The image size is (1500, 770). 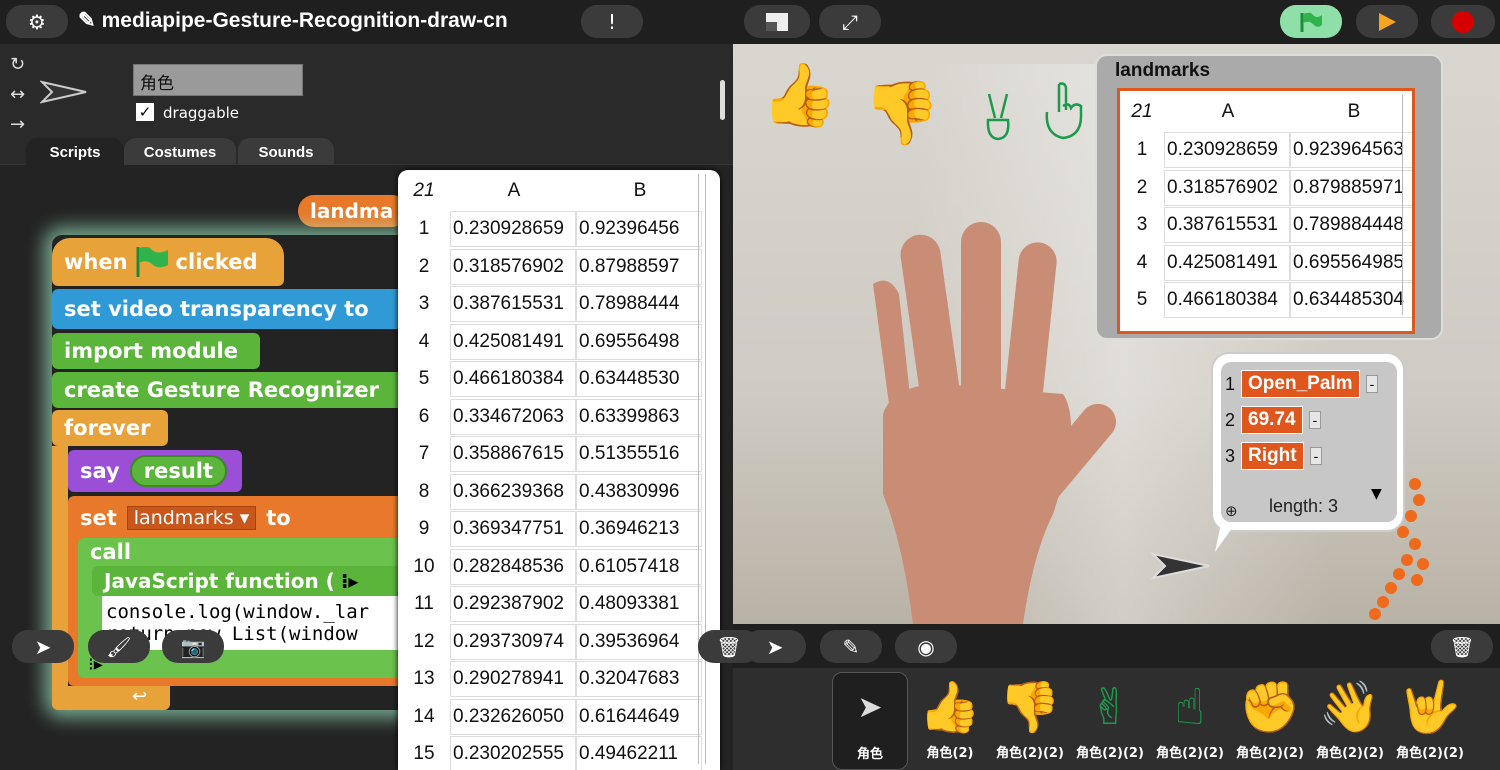 What do you see at coordinates (639, 529) in the screenshot?
I see `cell-b: 0.36946213` at bounding box center [639, 529].